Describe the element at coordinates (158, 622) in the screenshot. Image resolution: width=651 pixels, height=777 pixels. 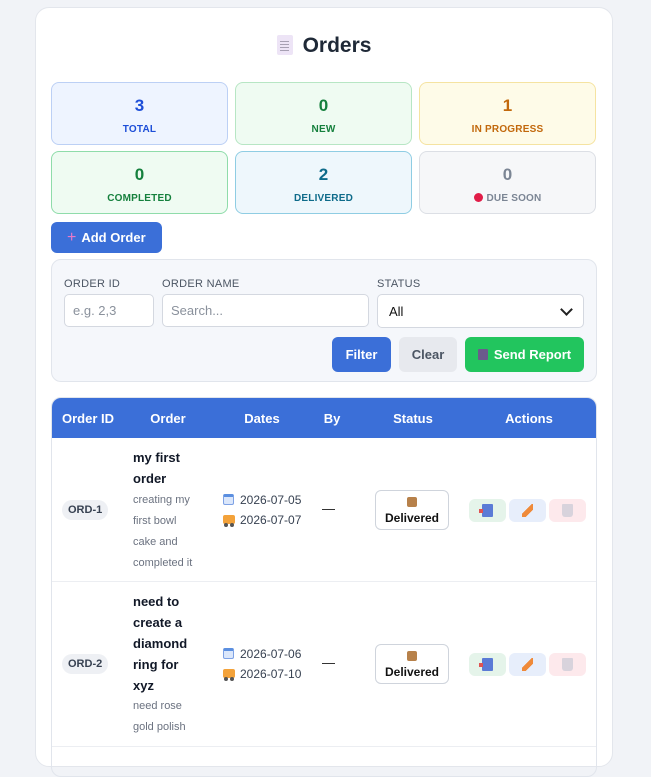
I see `order-name-line: create a` at that location.